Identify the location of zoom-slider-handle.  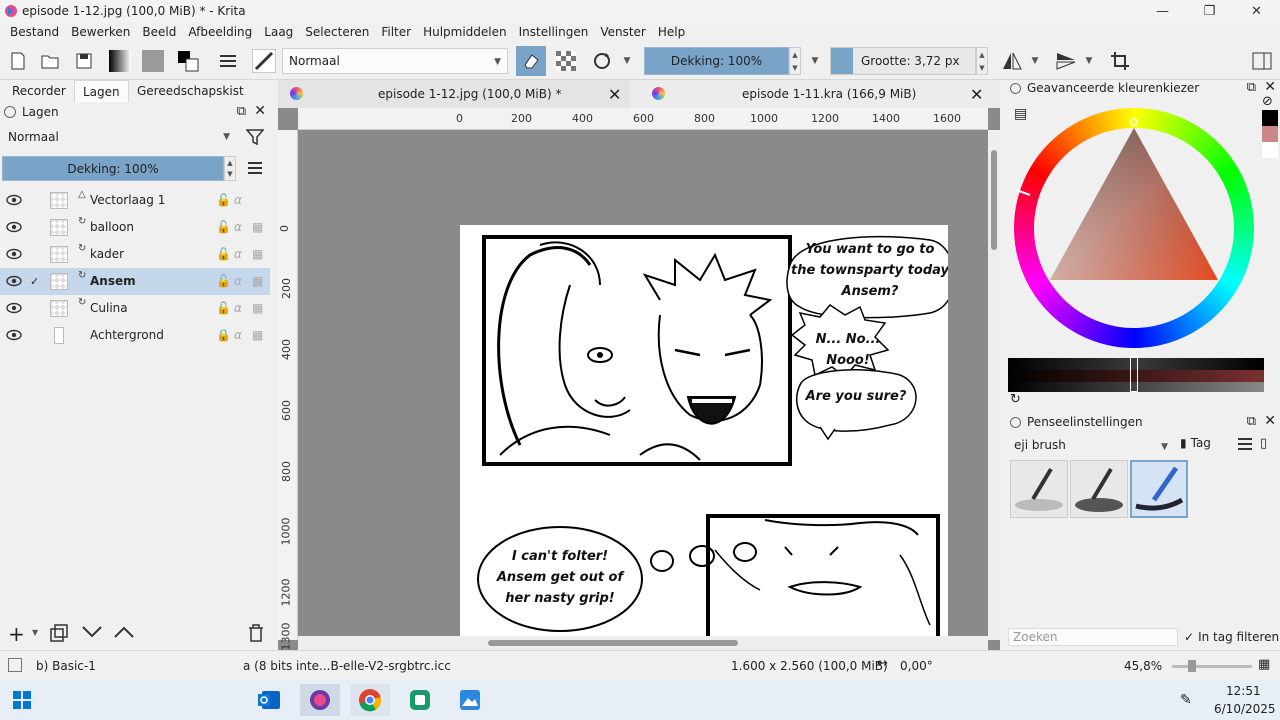
(1192, 666).